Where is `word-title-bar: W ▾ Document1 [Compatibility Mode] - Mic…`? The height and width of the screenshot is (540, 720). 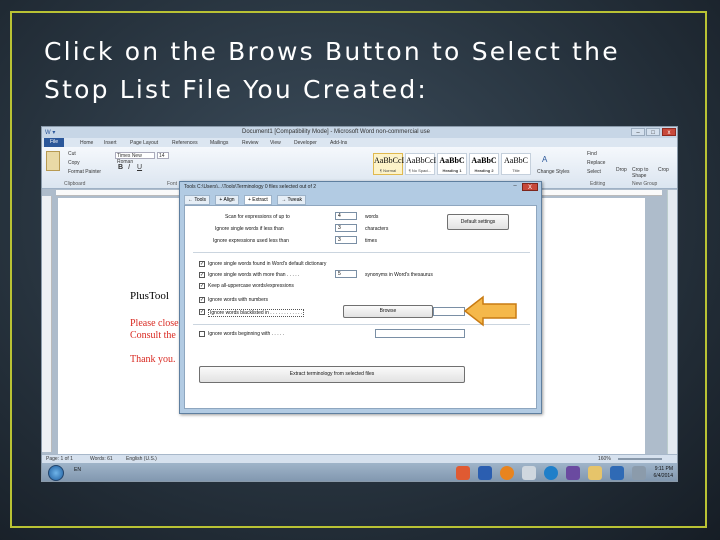
word-title-bar: W ▾ Document1 [Compatibility Mode] - Mic… is located at coordinates (359, 132).